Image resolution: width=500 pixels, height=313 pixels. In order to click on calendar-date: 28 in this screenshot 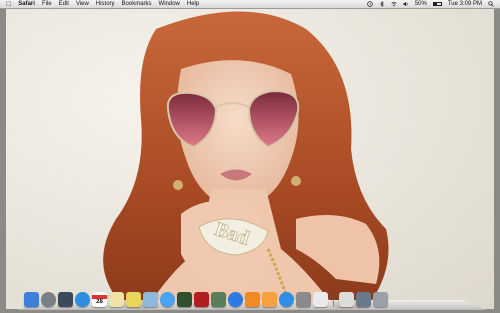, I will do `click(99, 301)`.